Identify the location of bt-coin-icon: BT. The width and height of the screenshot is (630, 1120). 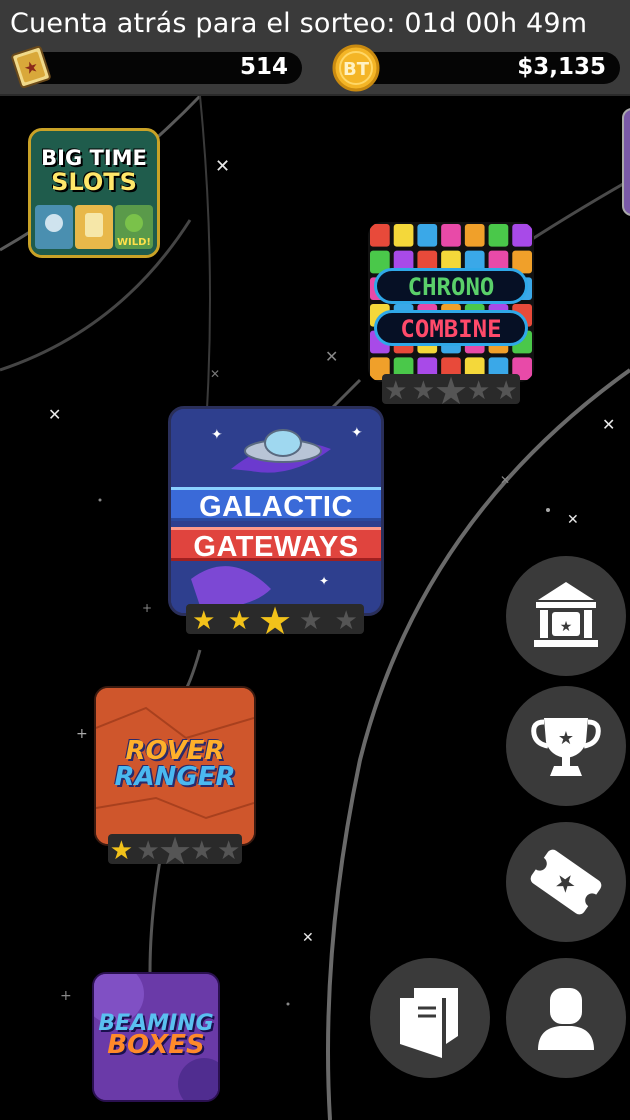
(356, 68).